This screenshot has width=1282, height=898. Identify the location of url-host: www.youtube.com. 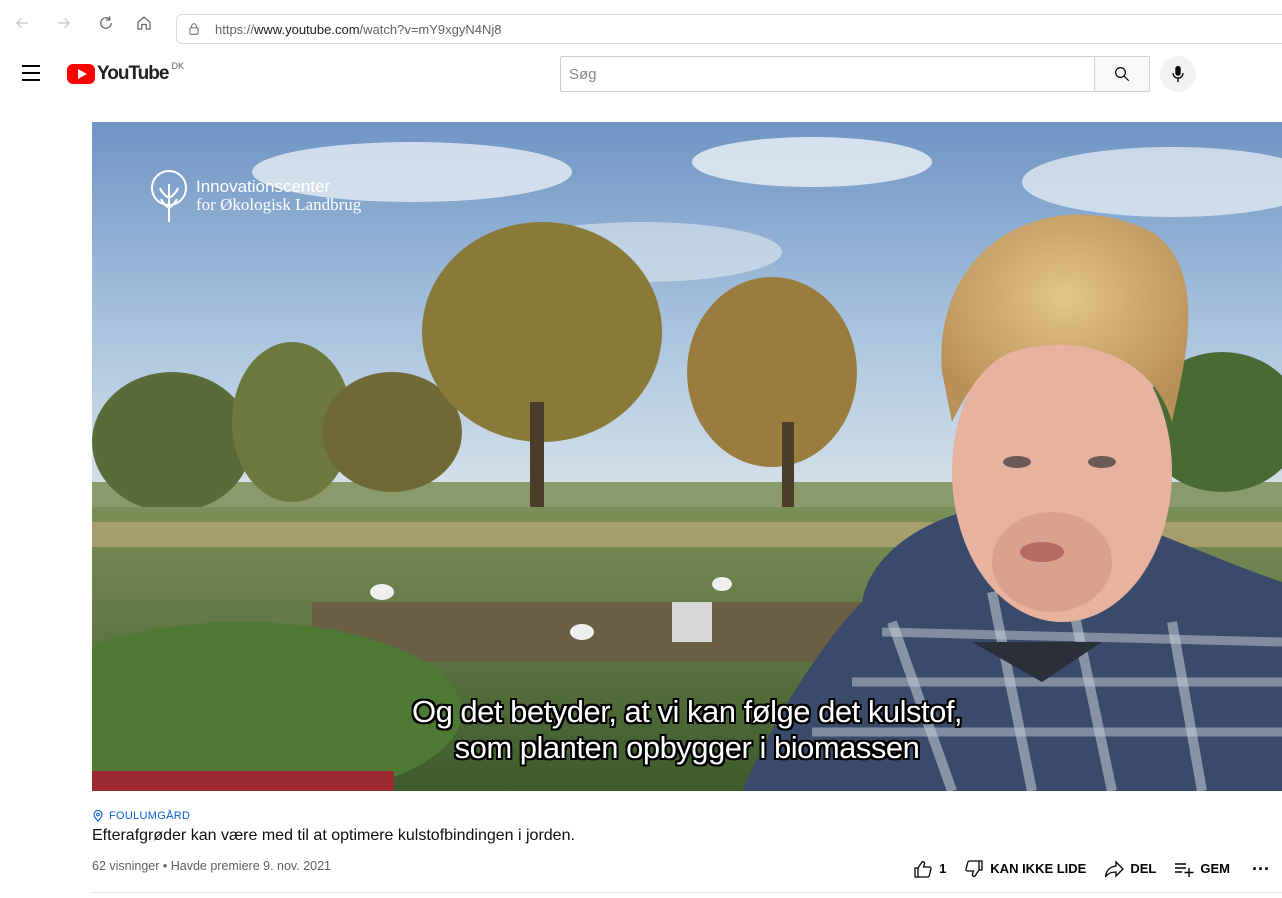
(307, 29).